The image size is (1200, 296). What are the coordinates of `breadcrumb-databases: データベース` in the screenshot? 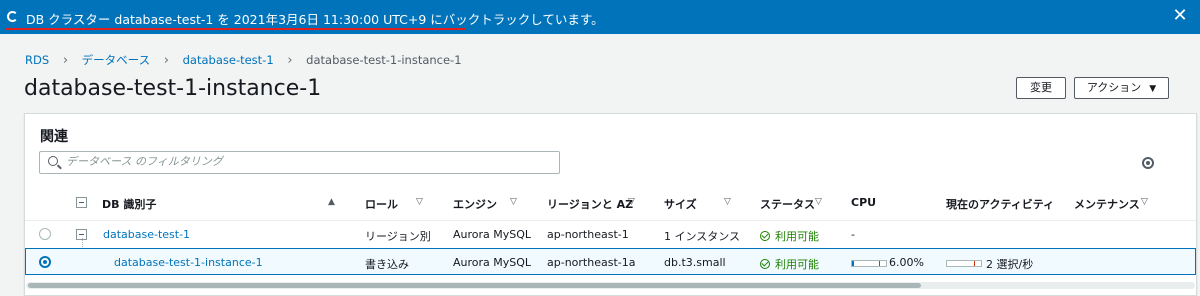 It's located at (116, 60).